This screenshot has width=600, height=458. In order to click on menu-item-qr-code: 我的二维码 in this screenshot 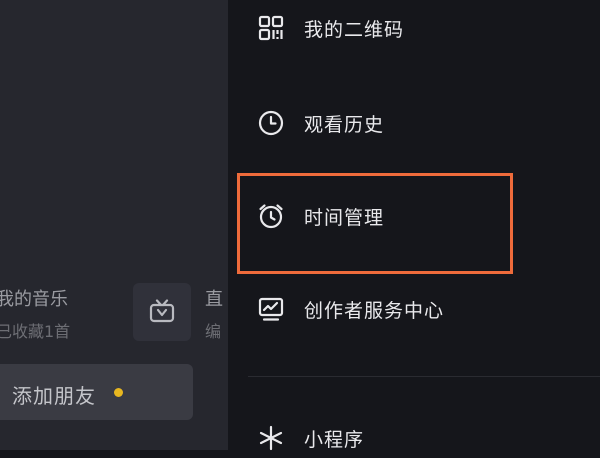, I will do `click(408, 28)`.